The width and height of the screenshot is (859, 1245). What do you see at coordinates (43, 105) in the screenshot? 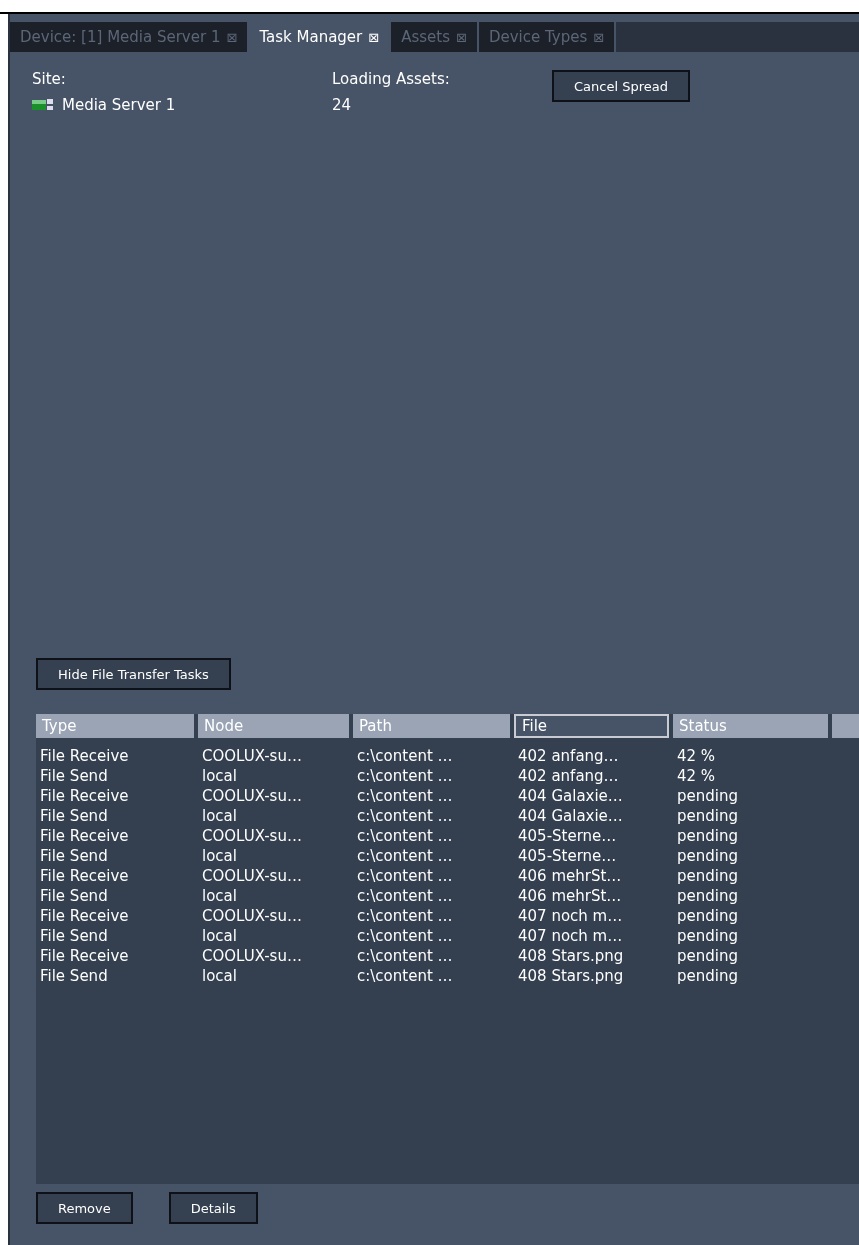
I see `server-icon` at bounding box center [43, 105].